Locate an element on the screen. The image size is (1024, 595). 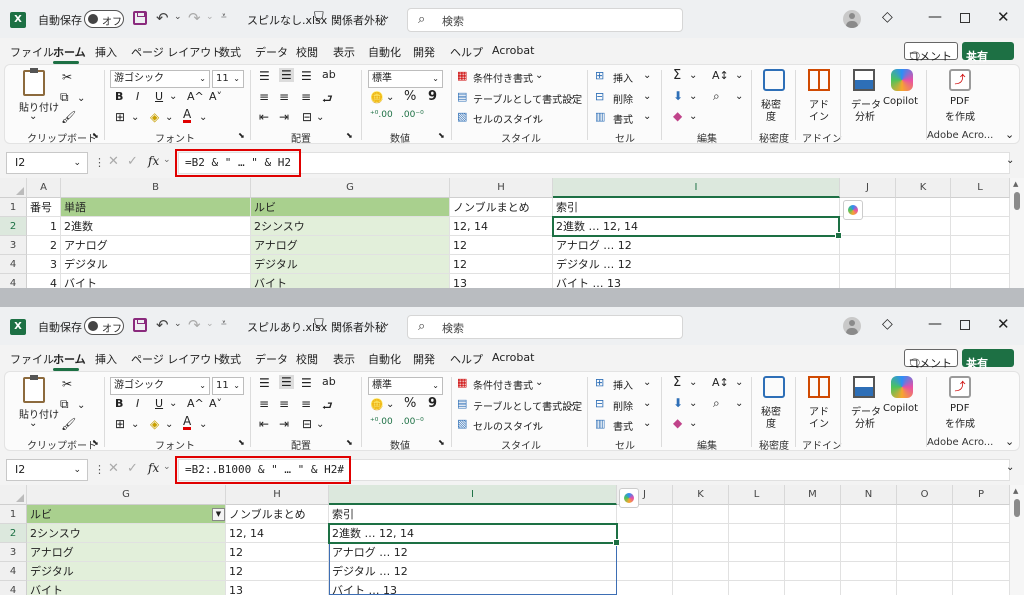
cell-L1 is located at coordinates (980, 207).